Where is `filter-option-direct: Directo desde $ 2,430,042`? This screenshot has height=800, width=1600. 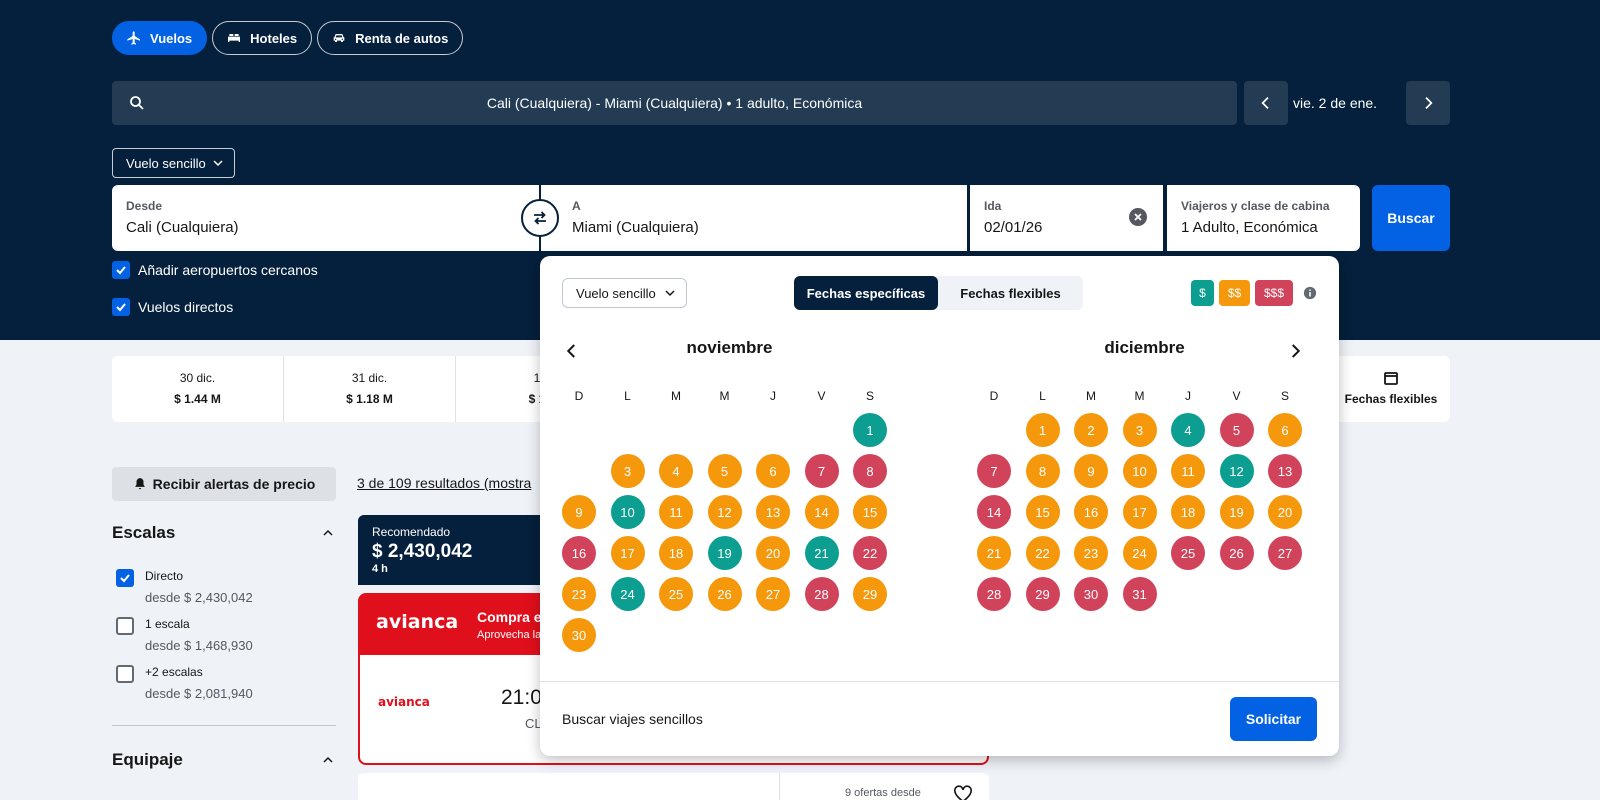
filter-option-direct: Directo desde $ 2,430,042 is located at coordinates (184, 587).